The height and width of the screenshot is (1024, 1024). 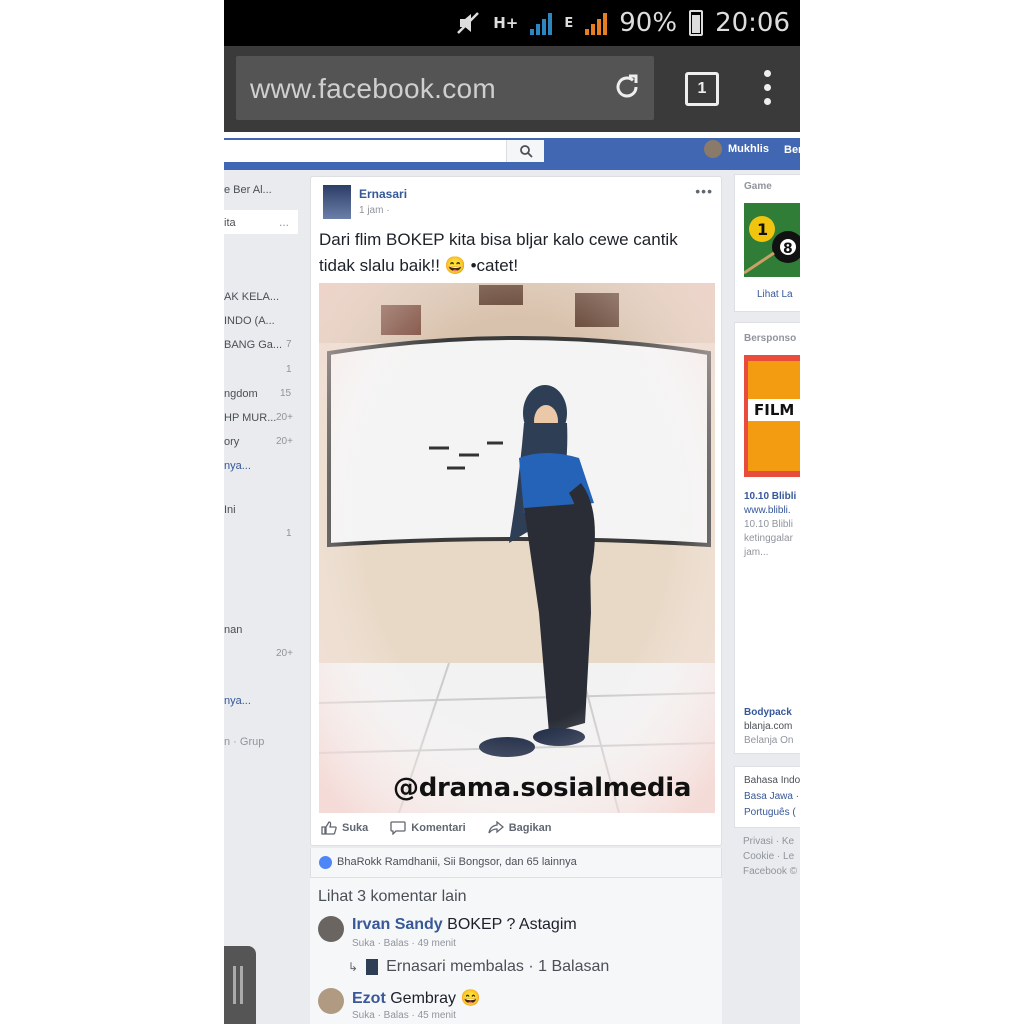 What do you see at coordinates (702, 89) in the screenshot?
I see `tab-switcher-button: 1` at bounding box center [702, 89].